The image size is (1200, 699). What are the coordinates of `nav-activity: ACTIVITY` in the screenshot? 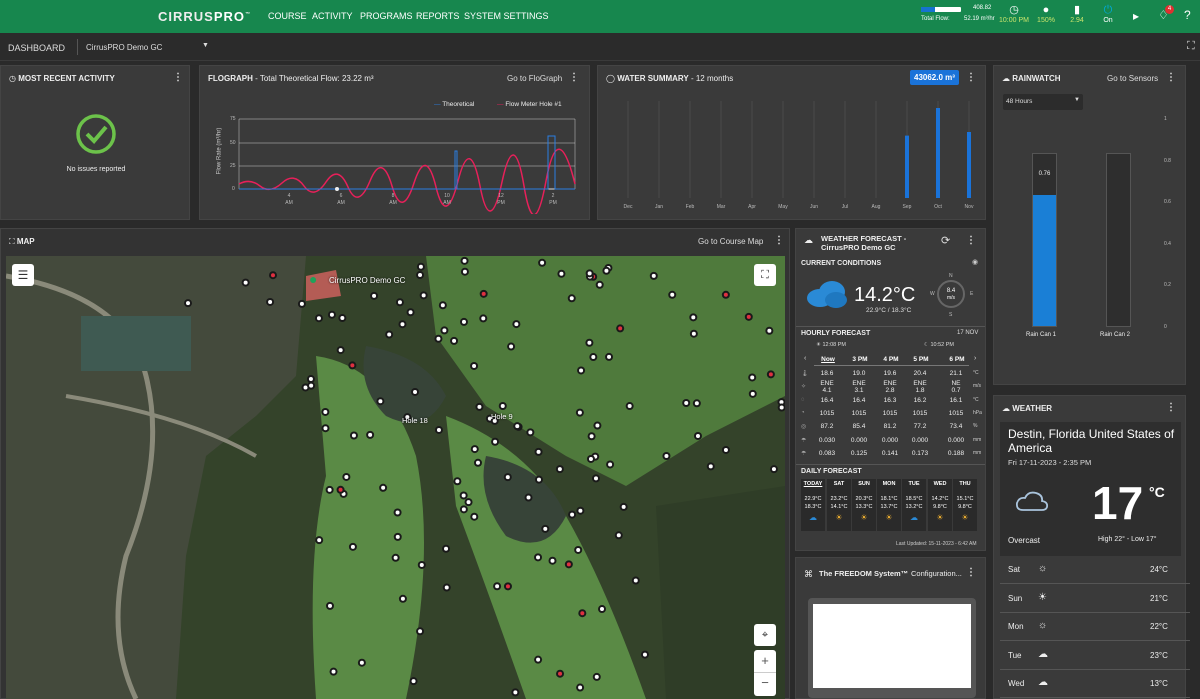 It's located at (332, 16).